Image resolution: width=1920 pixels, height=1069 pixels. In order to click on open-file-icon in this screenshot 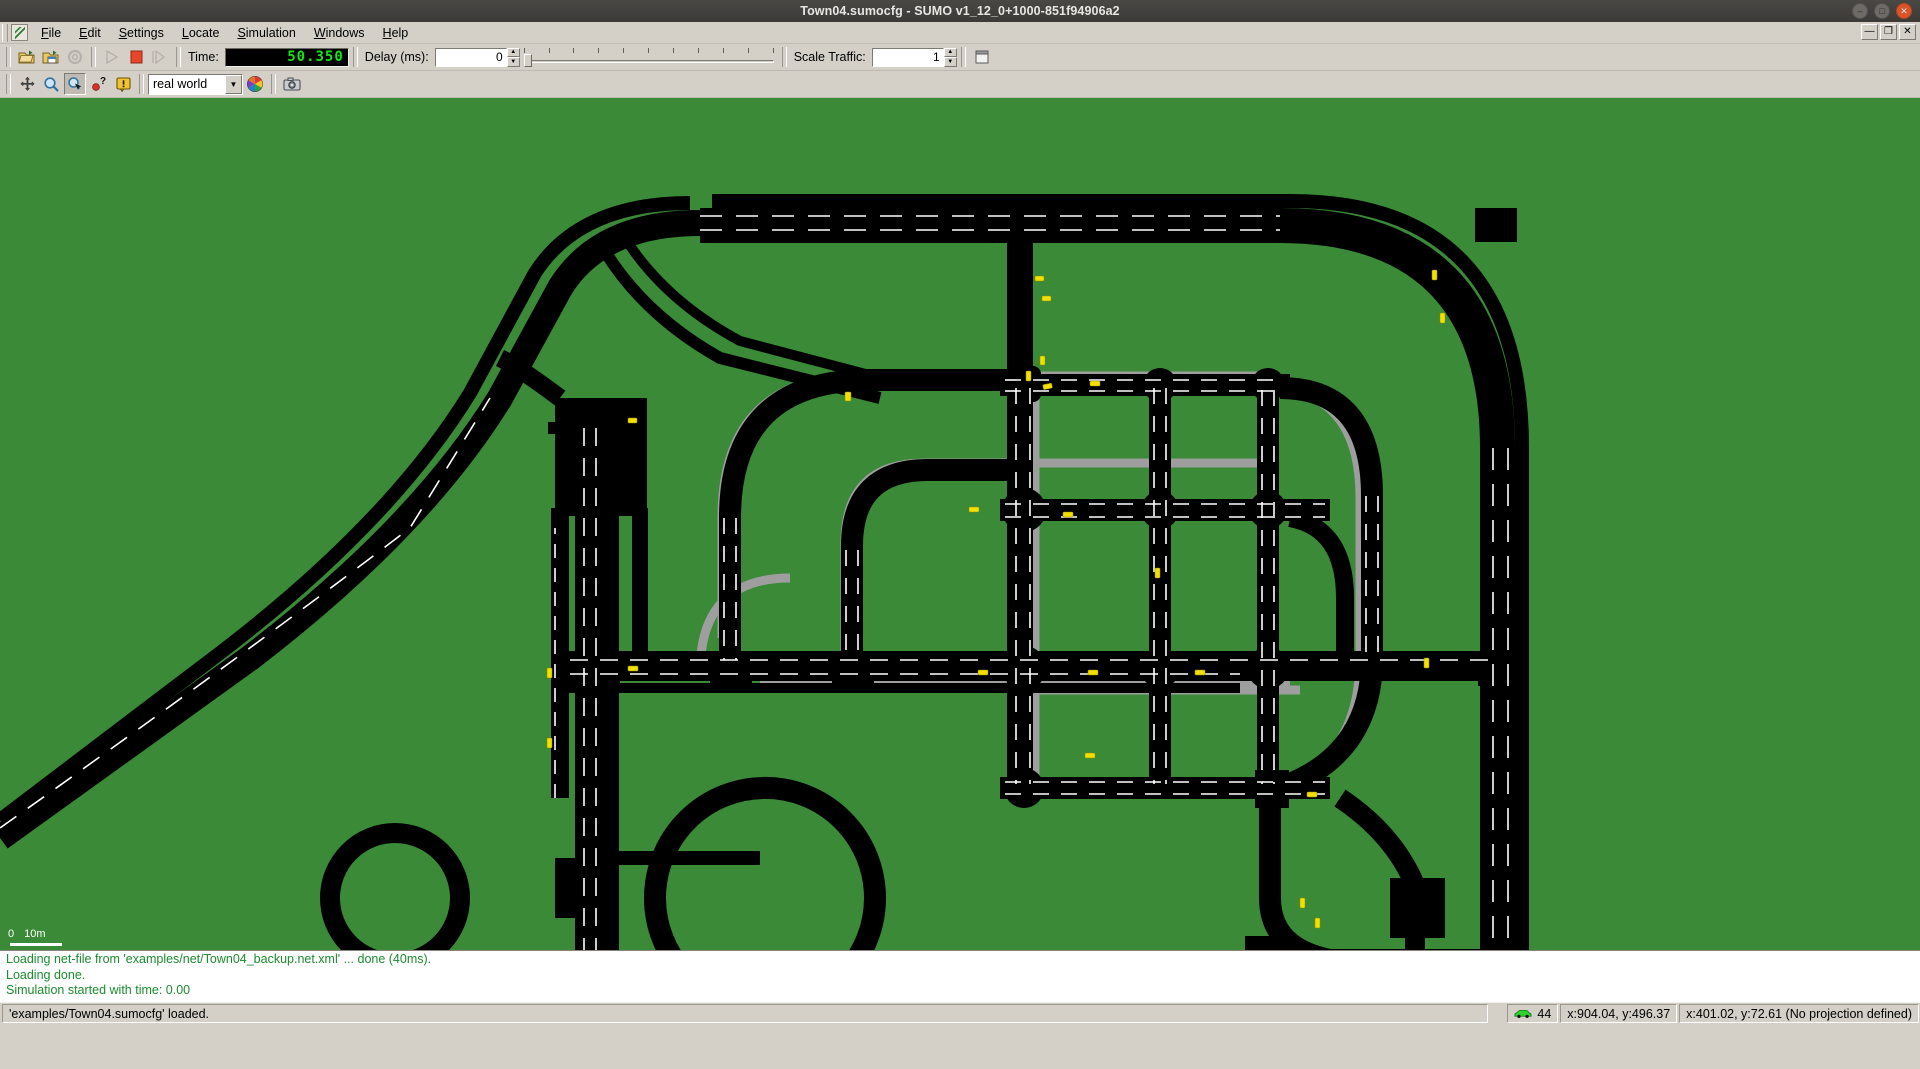, I will do `click(27, 57)`.